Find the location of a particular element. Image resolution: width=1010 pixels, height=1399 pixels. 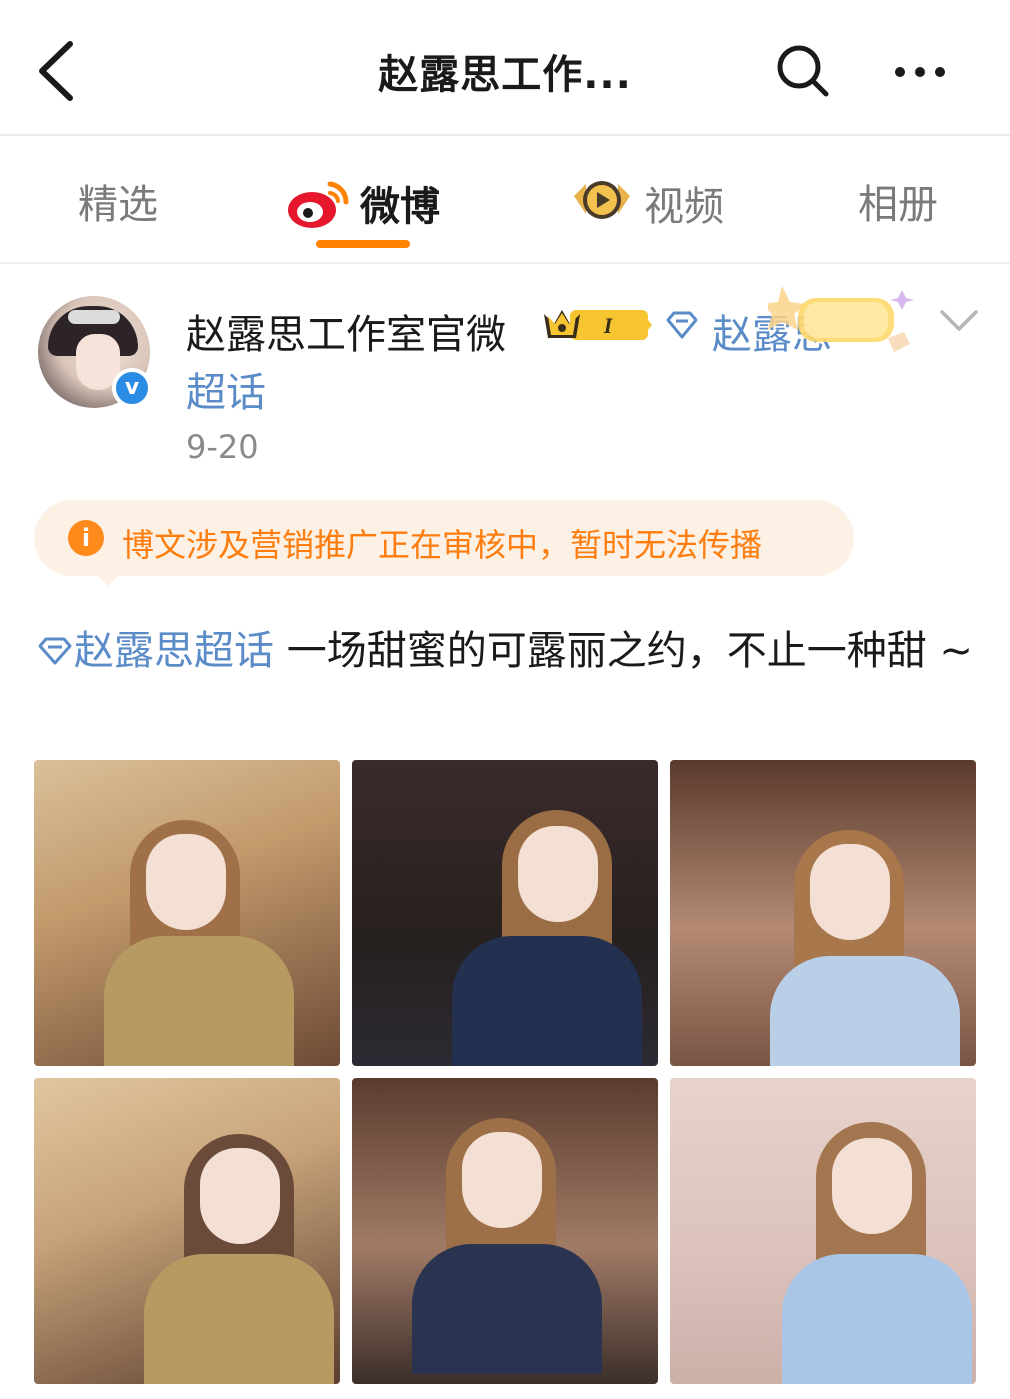

more-options-button is located at coordinates (920, 72).